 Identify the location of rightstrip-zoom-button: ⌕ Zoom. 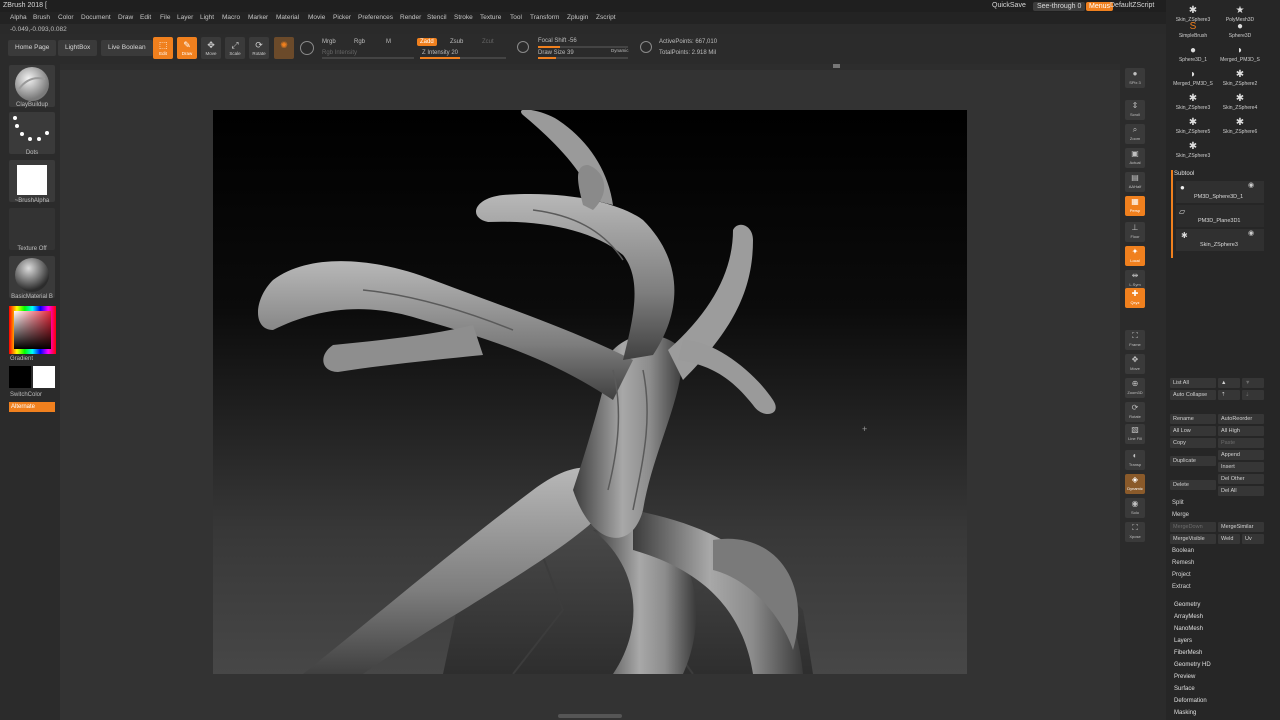
(1135, 134).